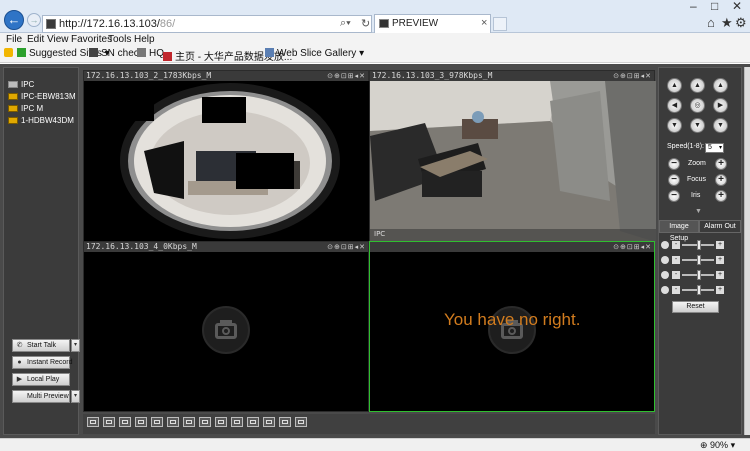  I want to click on fav-web-slice: Web Slice Gallery ▾, so click(314, 53).